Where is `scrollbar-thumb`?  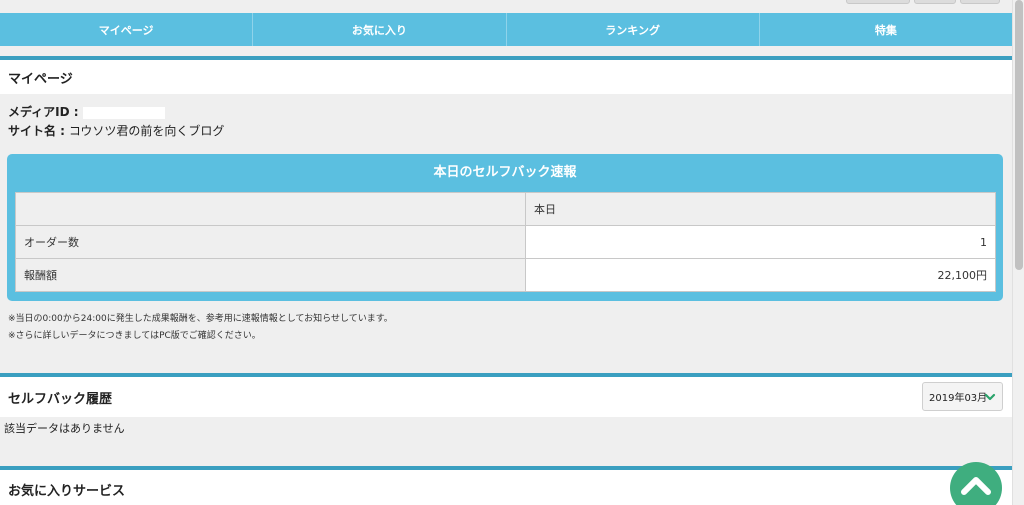
scrollbar-thumb is located at coordinates (1019, 135).